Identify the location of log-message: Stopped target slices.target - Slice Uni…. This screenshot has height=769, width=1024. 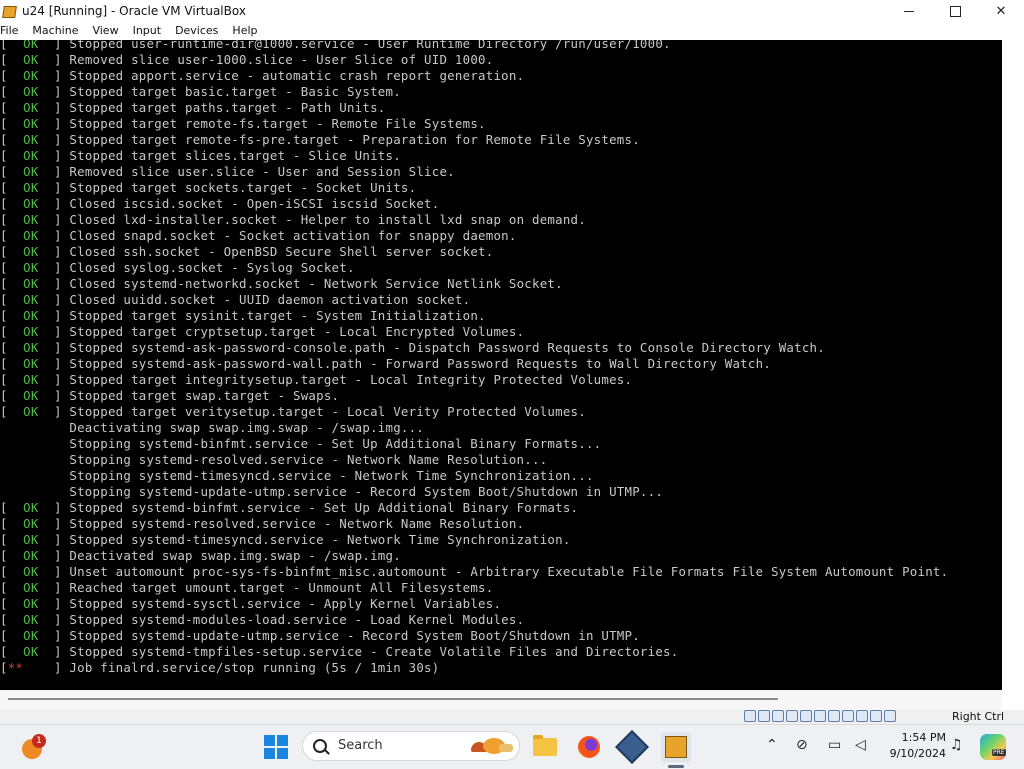
(235, 155).